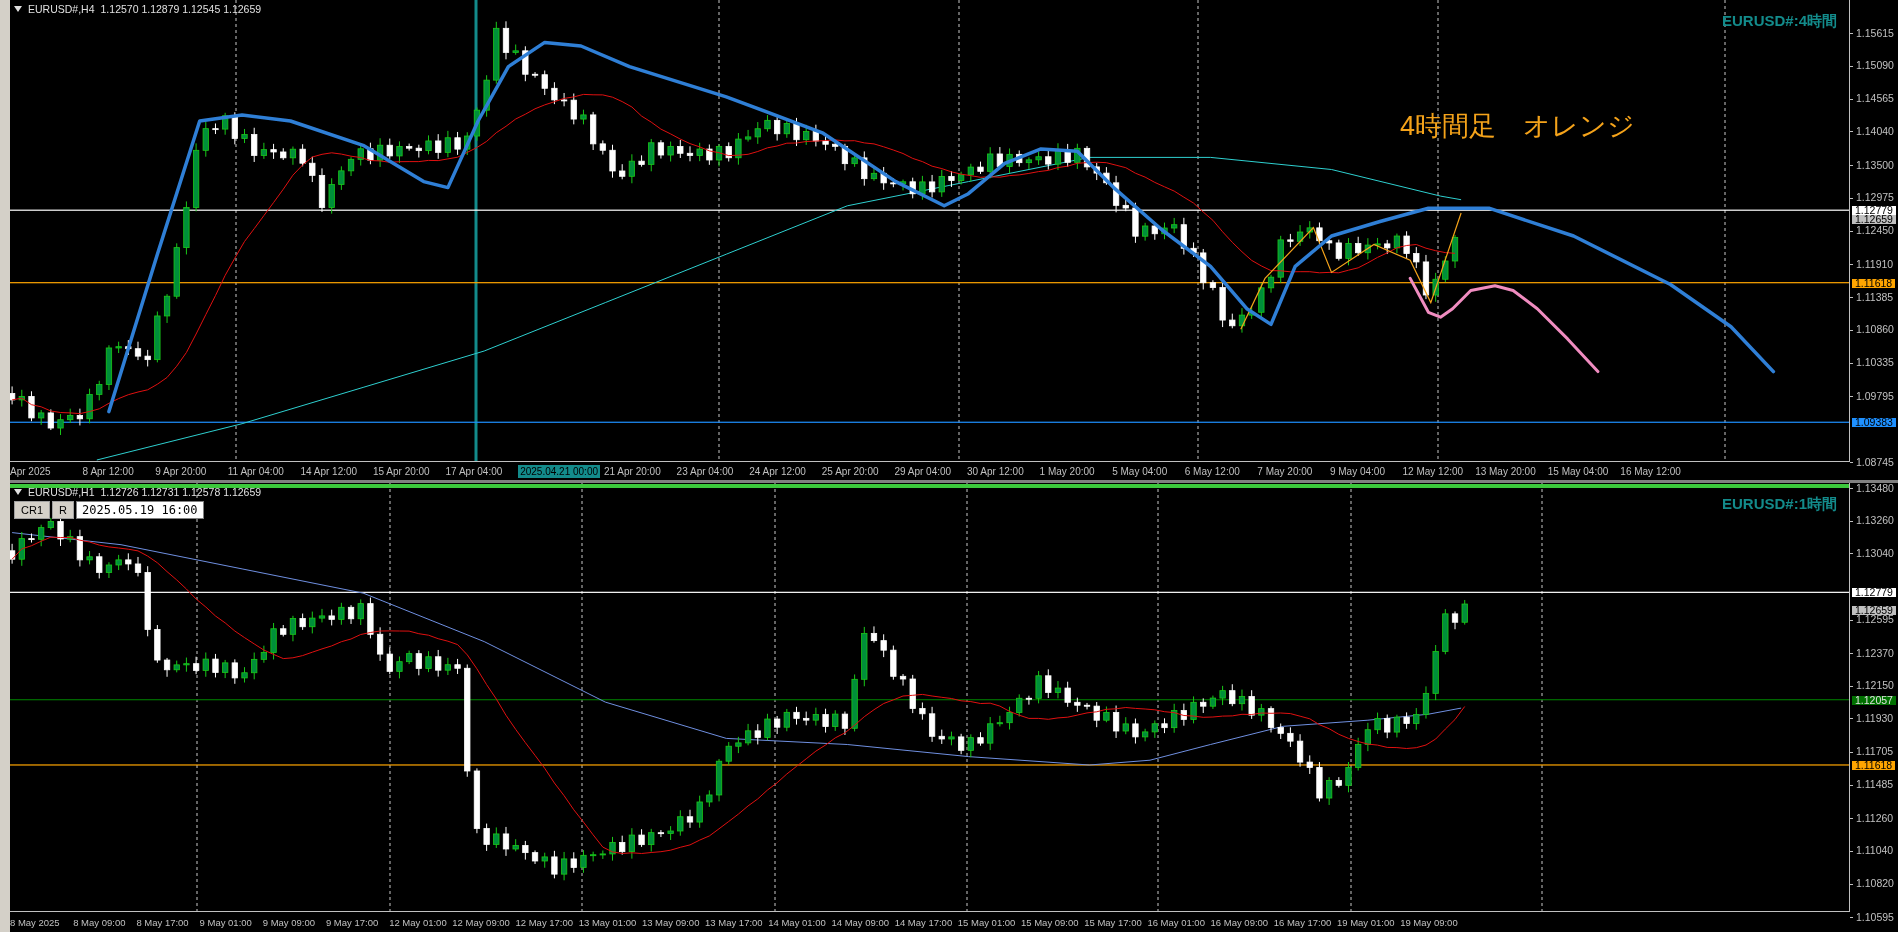 This screenshot has height=932, width=1898. I want to click on time-label: 16 May 17:00, so click(1303, 922).